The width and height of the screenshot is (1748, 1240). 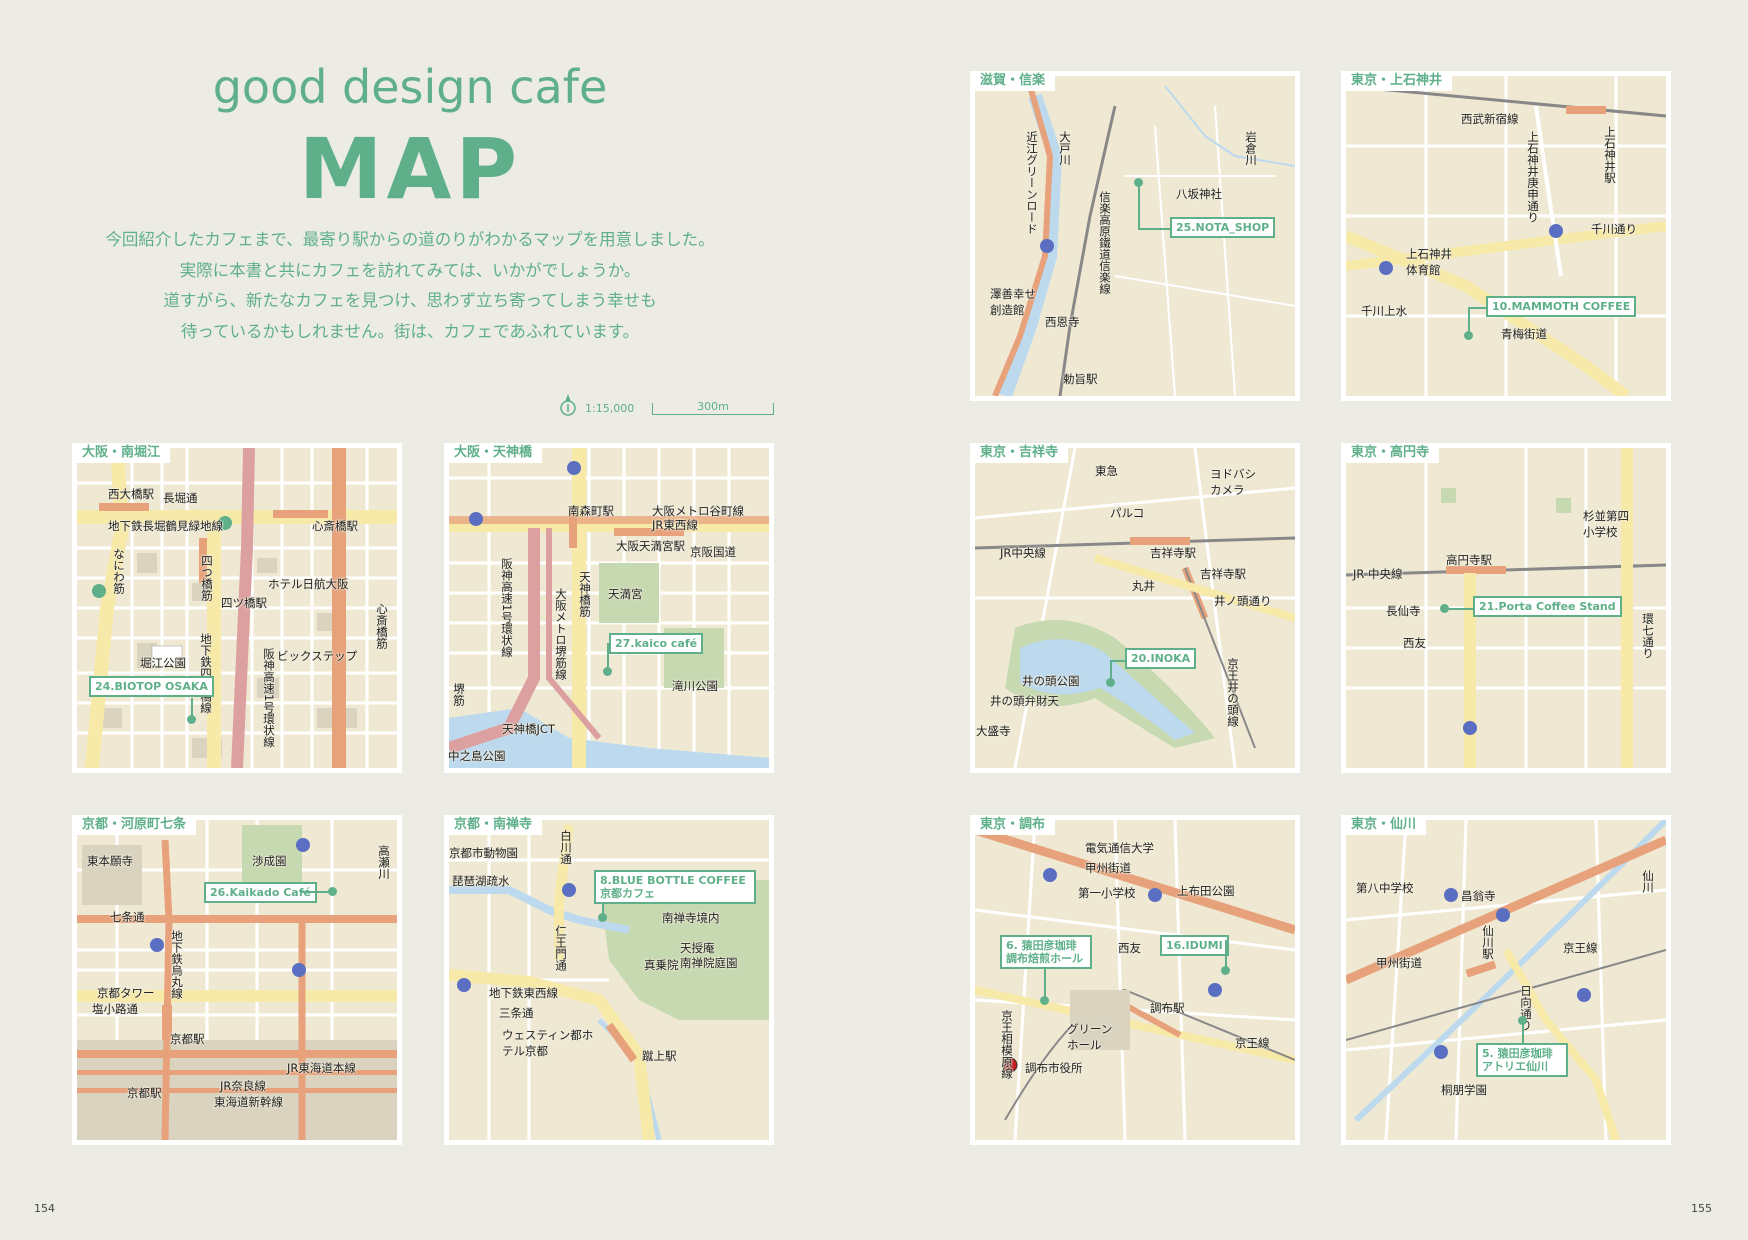 What do you see at coordinates (1614, 229) in the screenshot?
I see `map-label: 千川通り` at bounding box center [1614, 229].